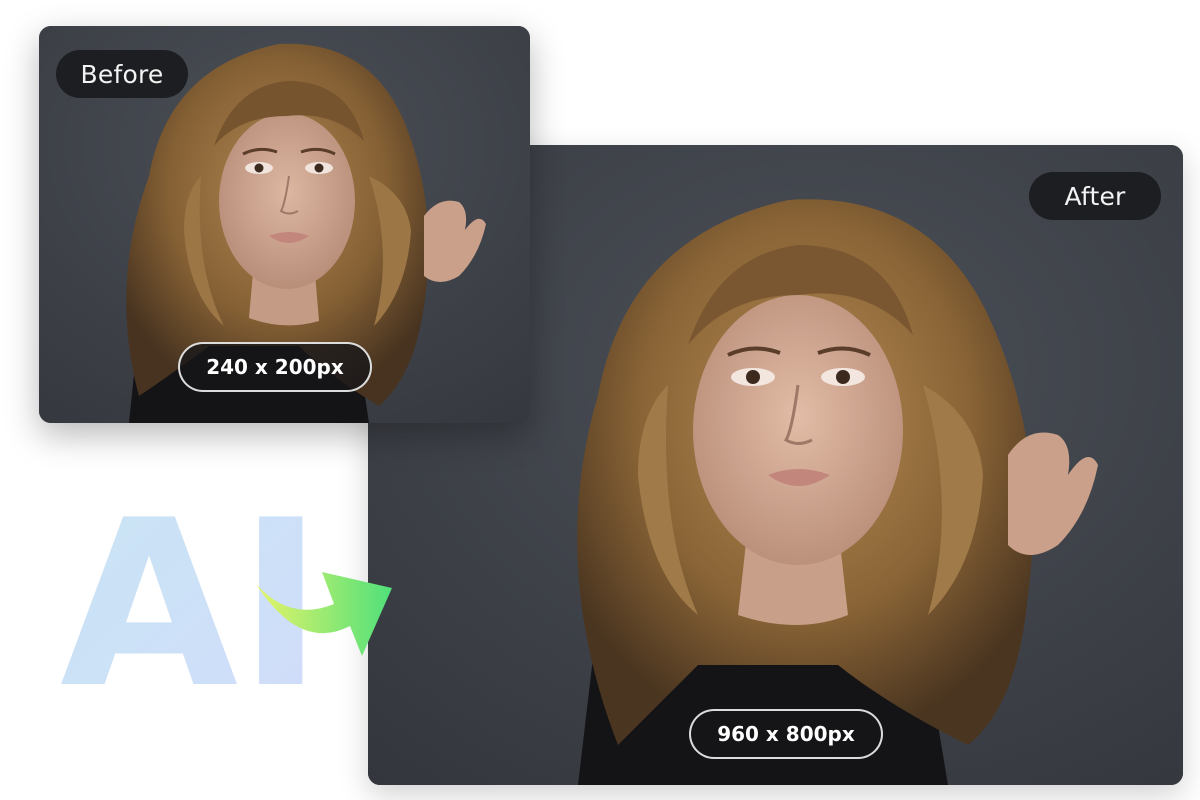 The image size is (1200, 800). I want to click on before-size-badge: 240 x 200px, so click(275, 367).